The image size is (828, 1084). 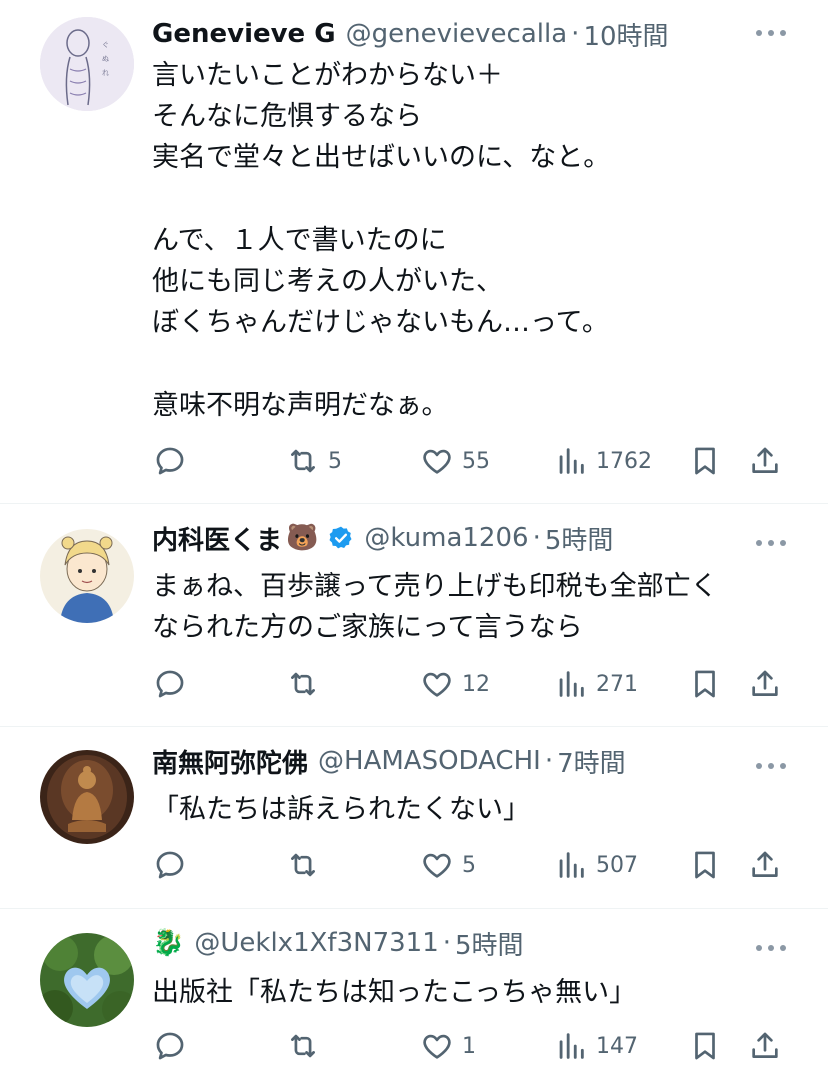 I want to click on like-button: 12, so click(x=455, y=684).